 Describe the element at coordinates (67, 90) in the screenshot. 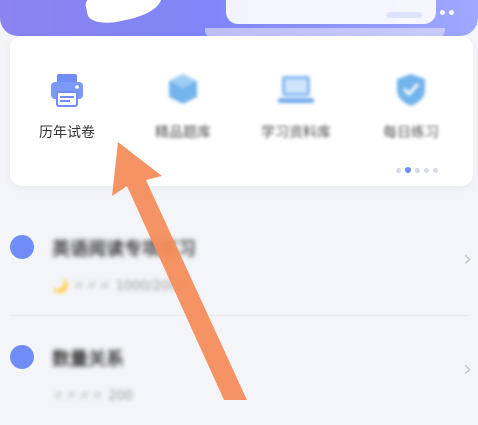

I see `printer-icon` at that location.